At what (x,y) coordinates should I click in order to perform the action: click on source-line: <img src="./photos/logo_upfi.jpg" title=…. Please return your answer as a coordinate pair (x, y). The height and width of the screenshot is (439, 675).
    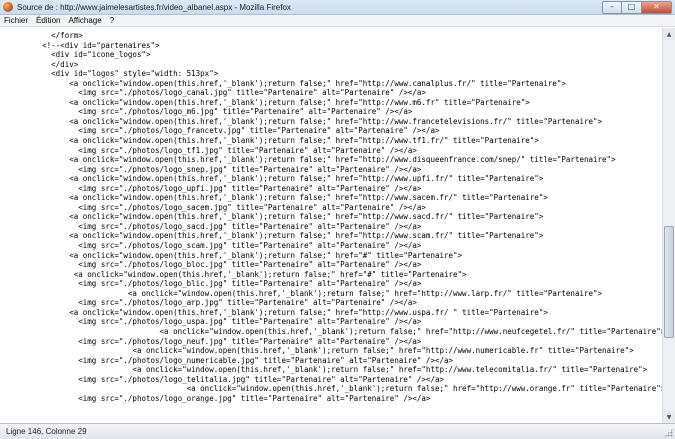
    Looking at the image, I should click on (214, 188).